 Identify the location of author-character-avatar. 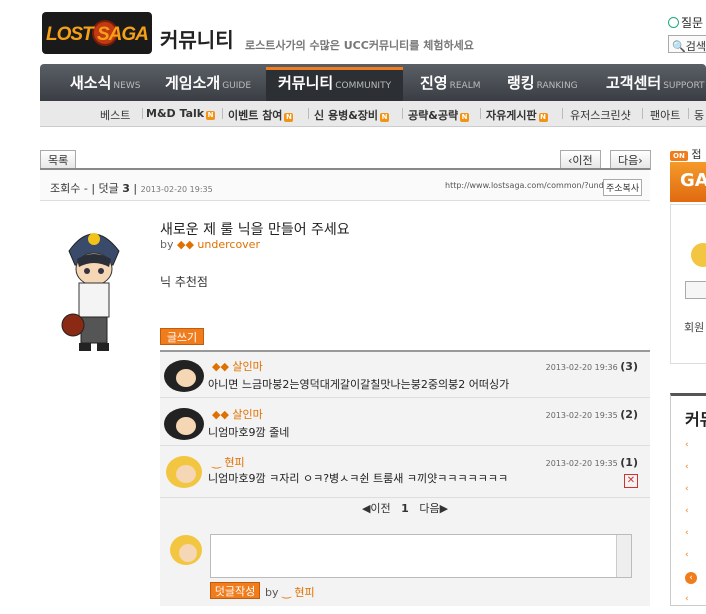
(90, 292).